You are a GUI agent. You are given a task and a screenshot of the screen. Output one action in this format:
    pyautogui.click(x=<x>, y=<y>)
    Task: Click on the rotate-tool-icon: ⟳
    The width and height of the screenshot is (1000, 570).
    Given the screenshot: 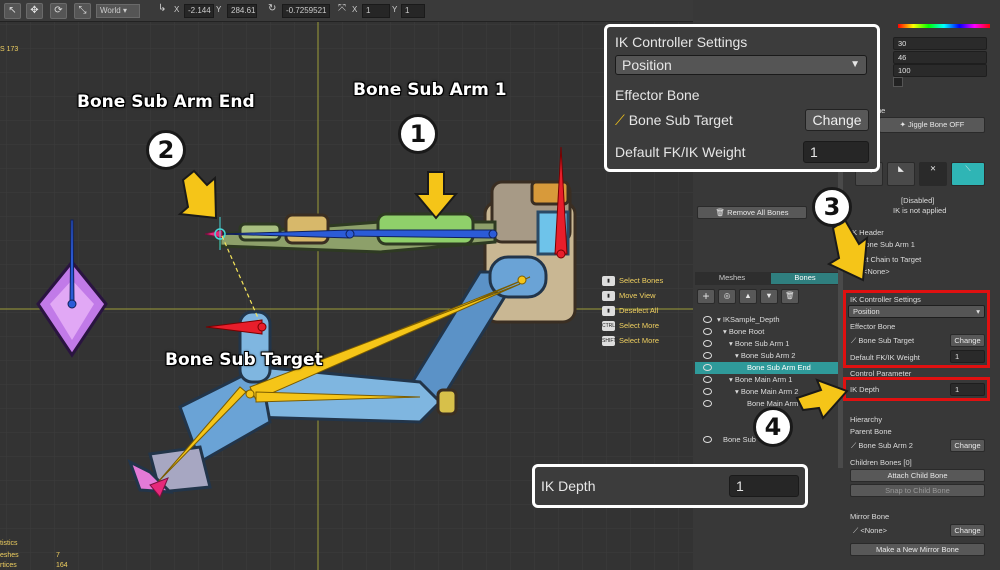 What is the action you would take?
    pyautogui.click(x=58, y=11)
    